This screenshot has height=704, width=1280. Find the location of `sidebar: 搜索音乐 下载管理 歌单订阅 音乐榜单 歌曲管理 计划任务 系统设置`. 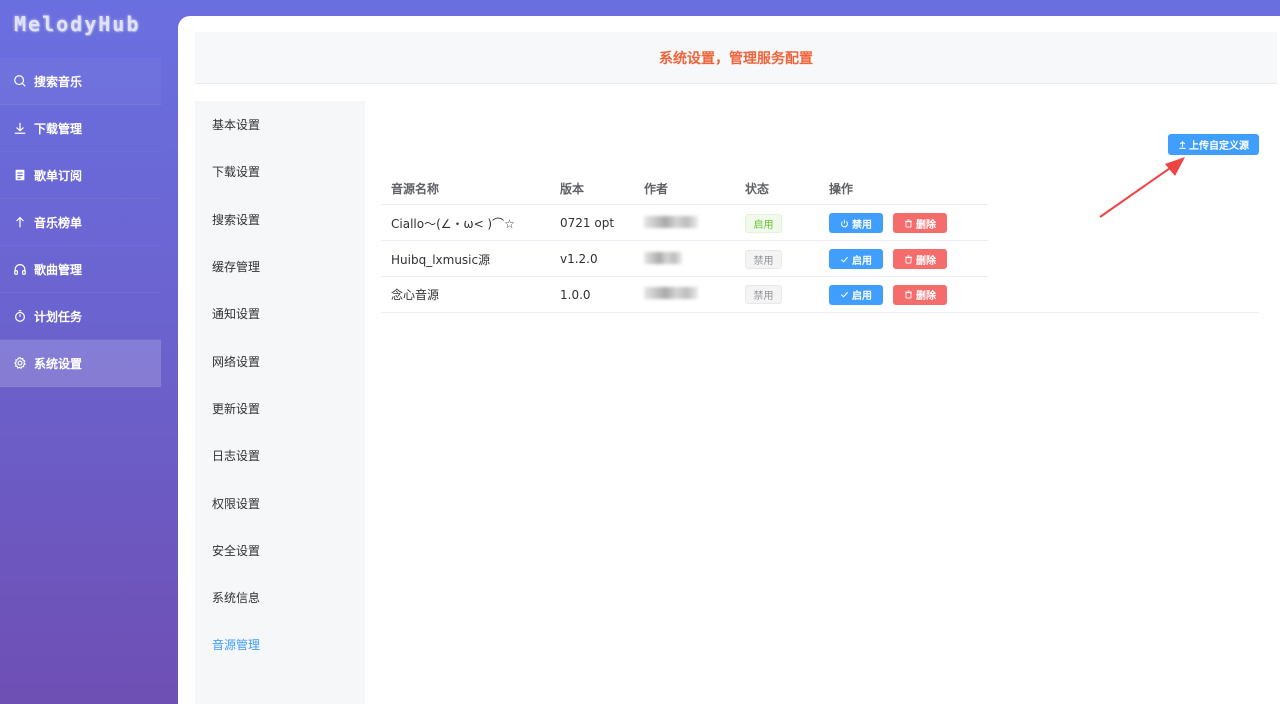

sidebar: 搜索音乐 下载管理 歌单订阅 音乐榜单 歌曲管理 计划任务 系统设置 is located at coordinates (80, 222).